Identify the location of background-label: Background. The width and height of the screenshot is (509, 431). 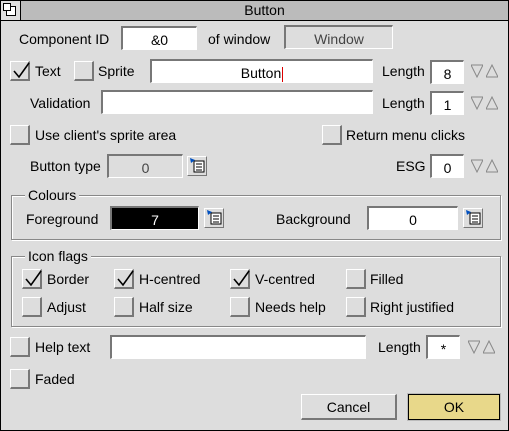
(313, 219).